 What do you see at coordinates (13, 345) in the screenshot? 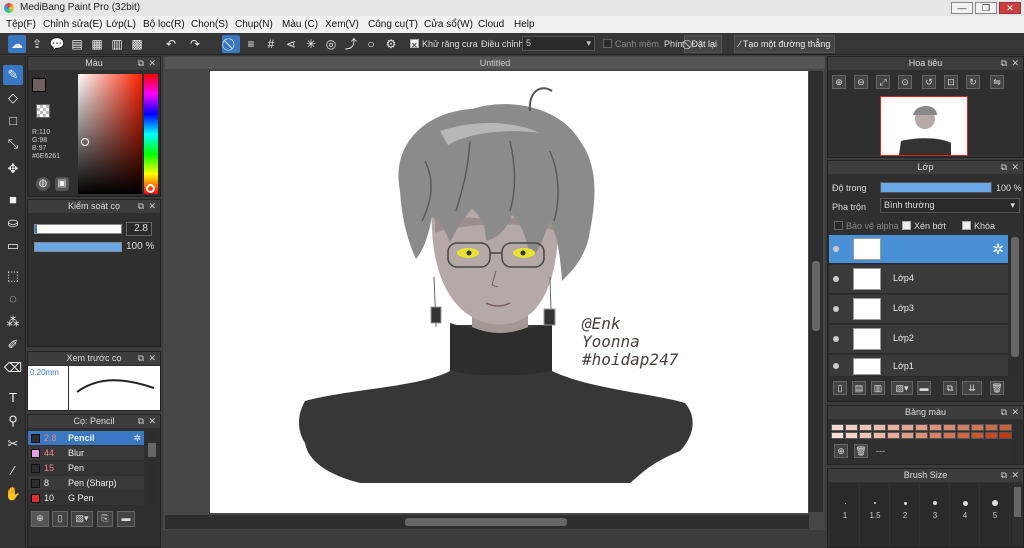
I see `select-pen-tool-icon: ✐` at bounding box center [13, 345].